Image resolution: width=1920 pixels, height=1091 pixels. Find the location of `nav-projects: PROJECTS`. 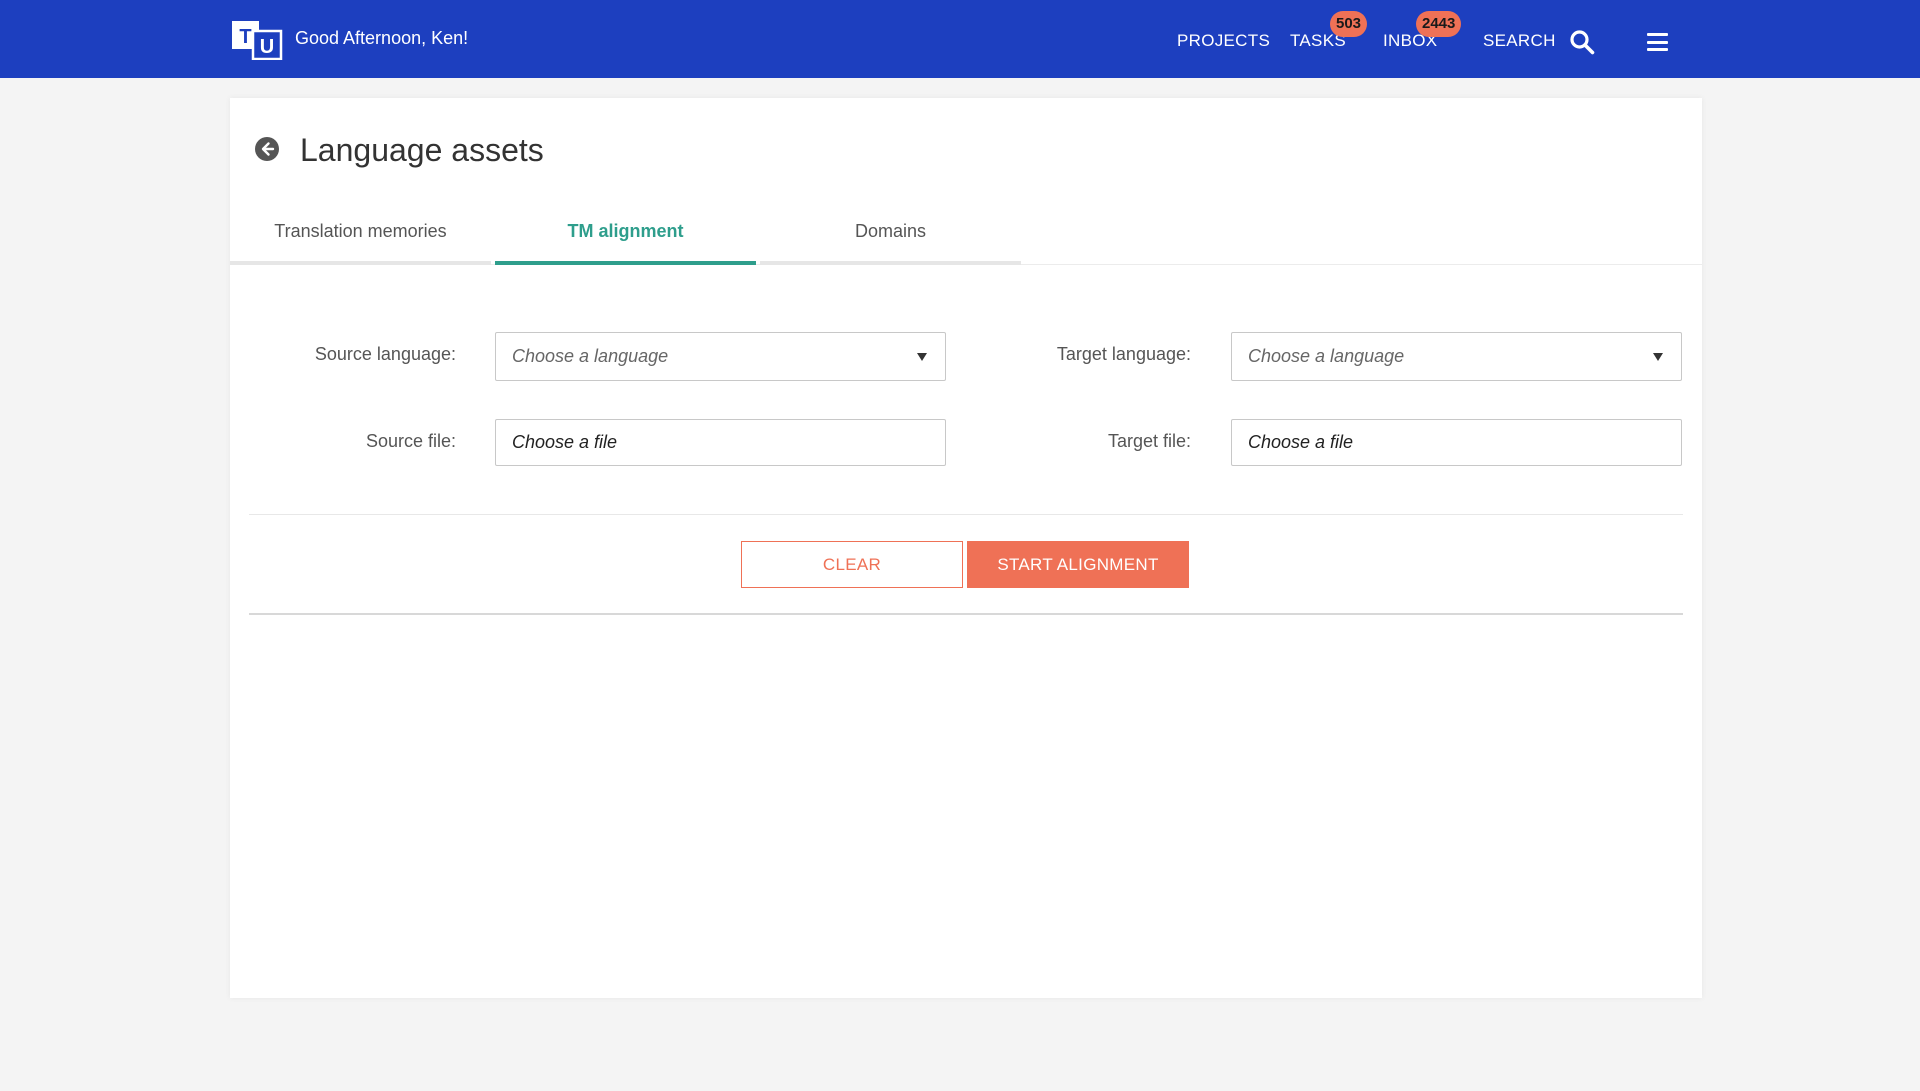

nav-projects: PROJECTS is located at coordinates (1223, 41).